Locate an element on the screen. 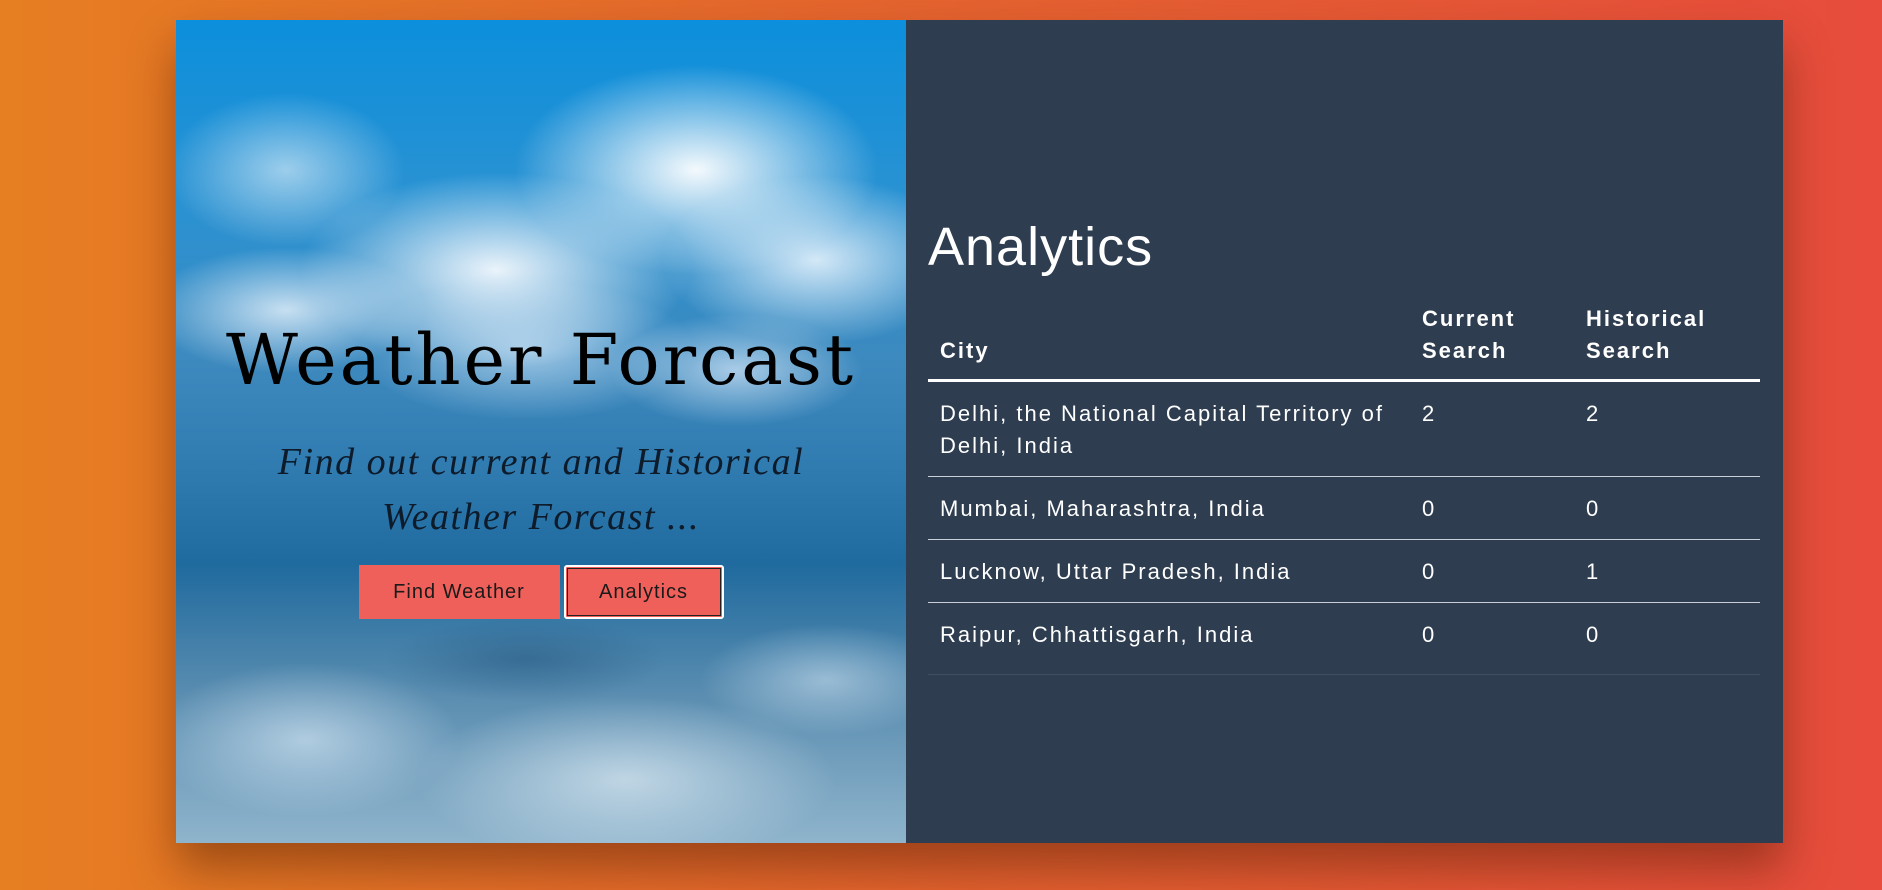 The image size is (1882, 890). table-row: Lucknow, Uttar Pradesh, India 0 1 is located at coordinates (1344, 571).